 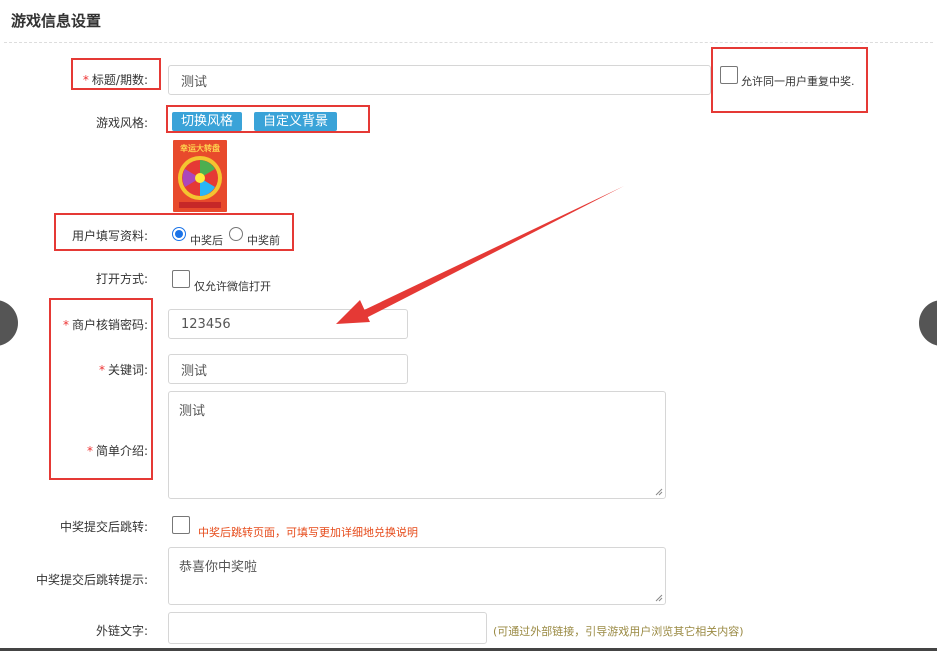 I want to click on annotation-arrow-icon, so click(x=480, y=255).